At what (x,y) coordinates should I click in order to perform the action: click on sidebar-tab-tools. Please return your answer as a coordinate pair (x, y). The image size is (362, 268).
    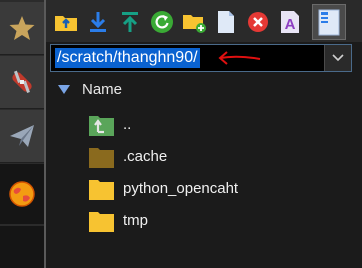
    Looking at the image, I should click on (22, 82).